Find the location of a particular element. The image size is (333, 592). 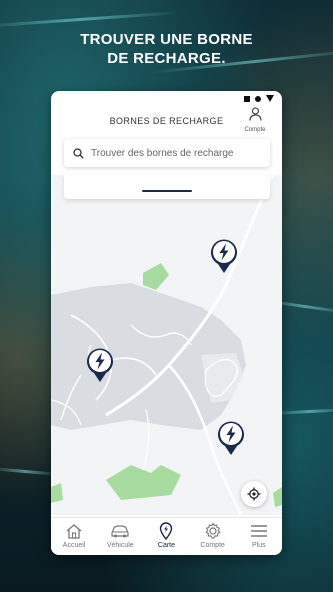

bottom-sheet-header is located at coordinates (167, 187).